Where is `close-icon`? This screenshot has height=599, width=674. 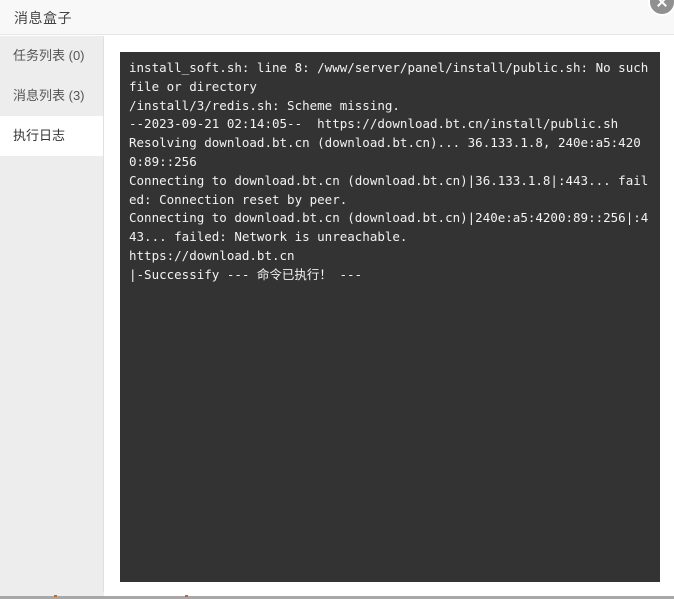
close-icon is located at coordinates (661, 8).